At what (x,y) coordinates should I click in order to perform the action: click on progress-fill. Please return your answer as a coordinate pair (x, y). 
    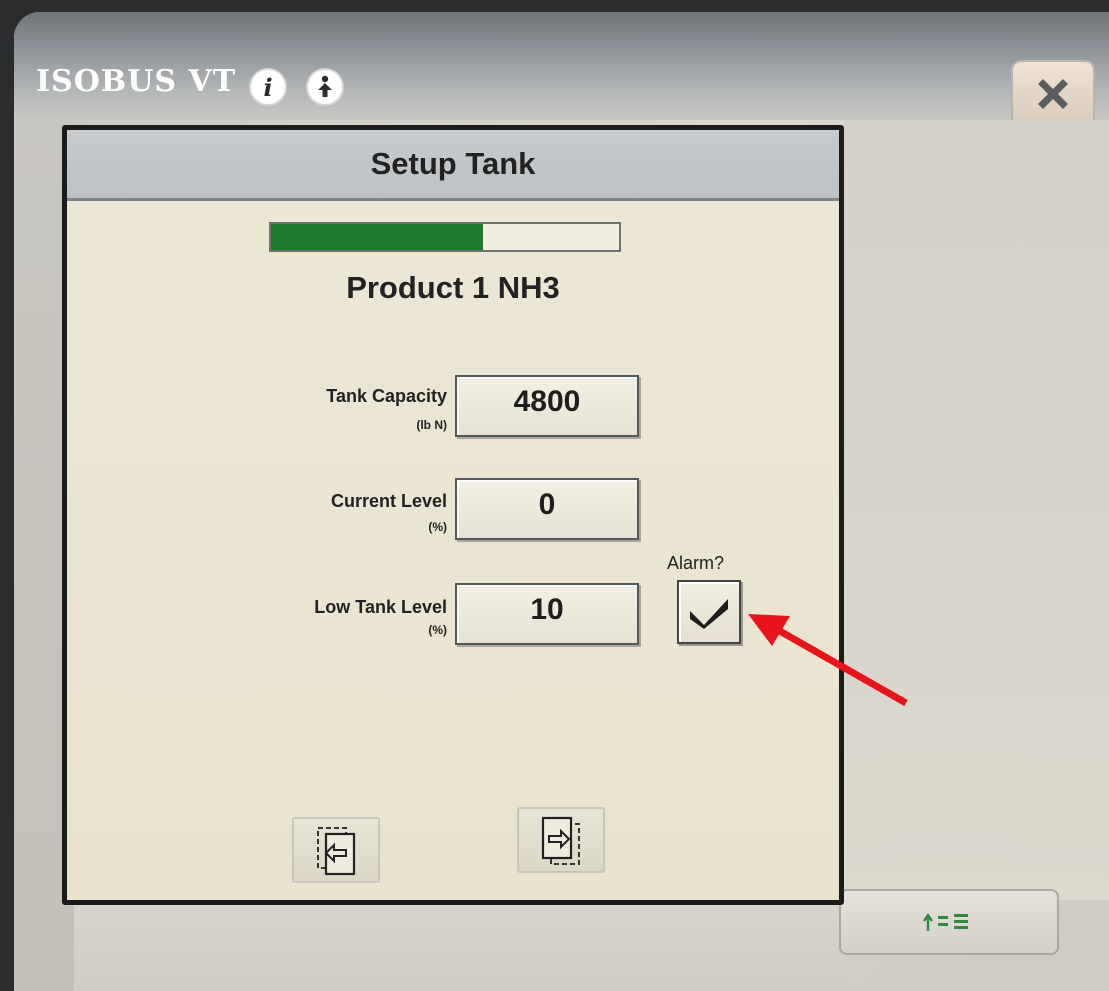
    Looking at the image, I should click on (377, 237).